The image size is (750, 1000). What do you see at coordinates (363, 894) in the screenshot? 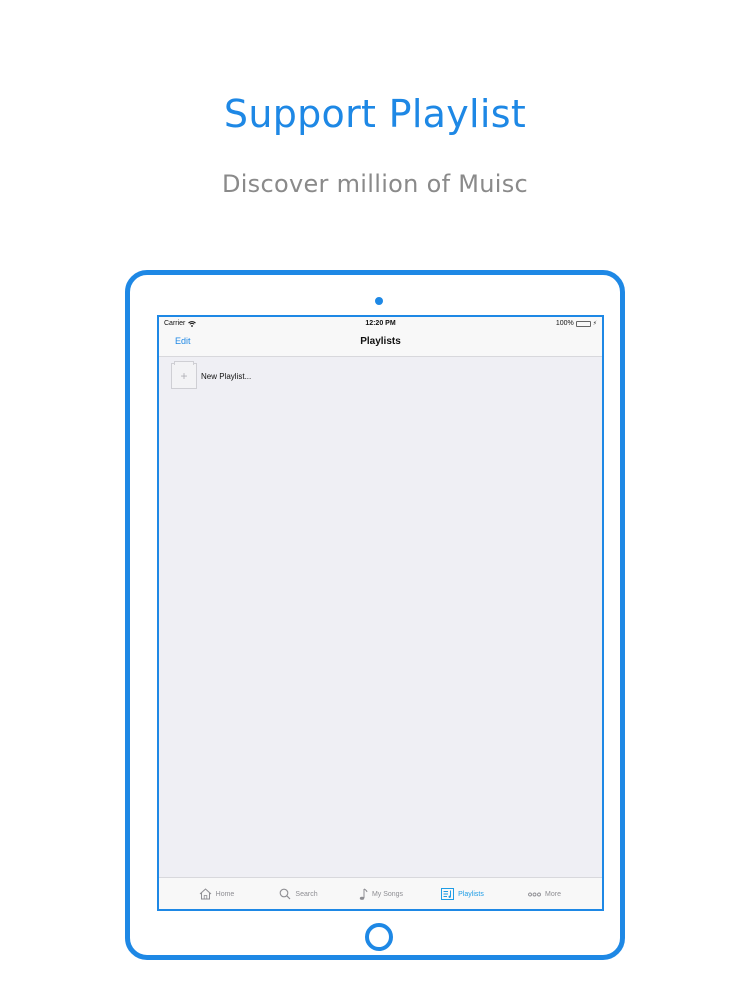
I see `music-note-icon` at bounding box center [363, 894].